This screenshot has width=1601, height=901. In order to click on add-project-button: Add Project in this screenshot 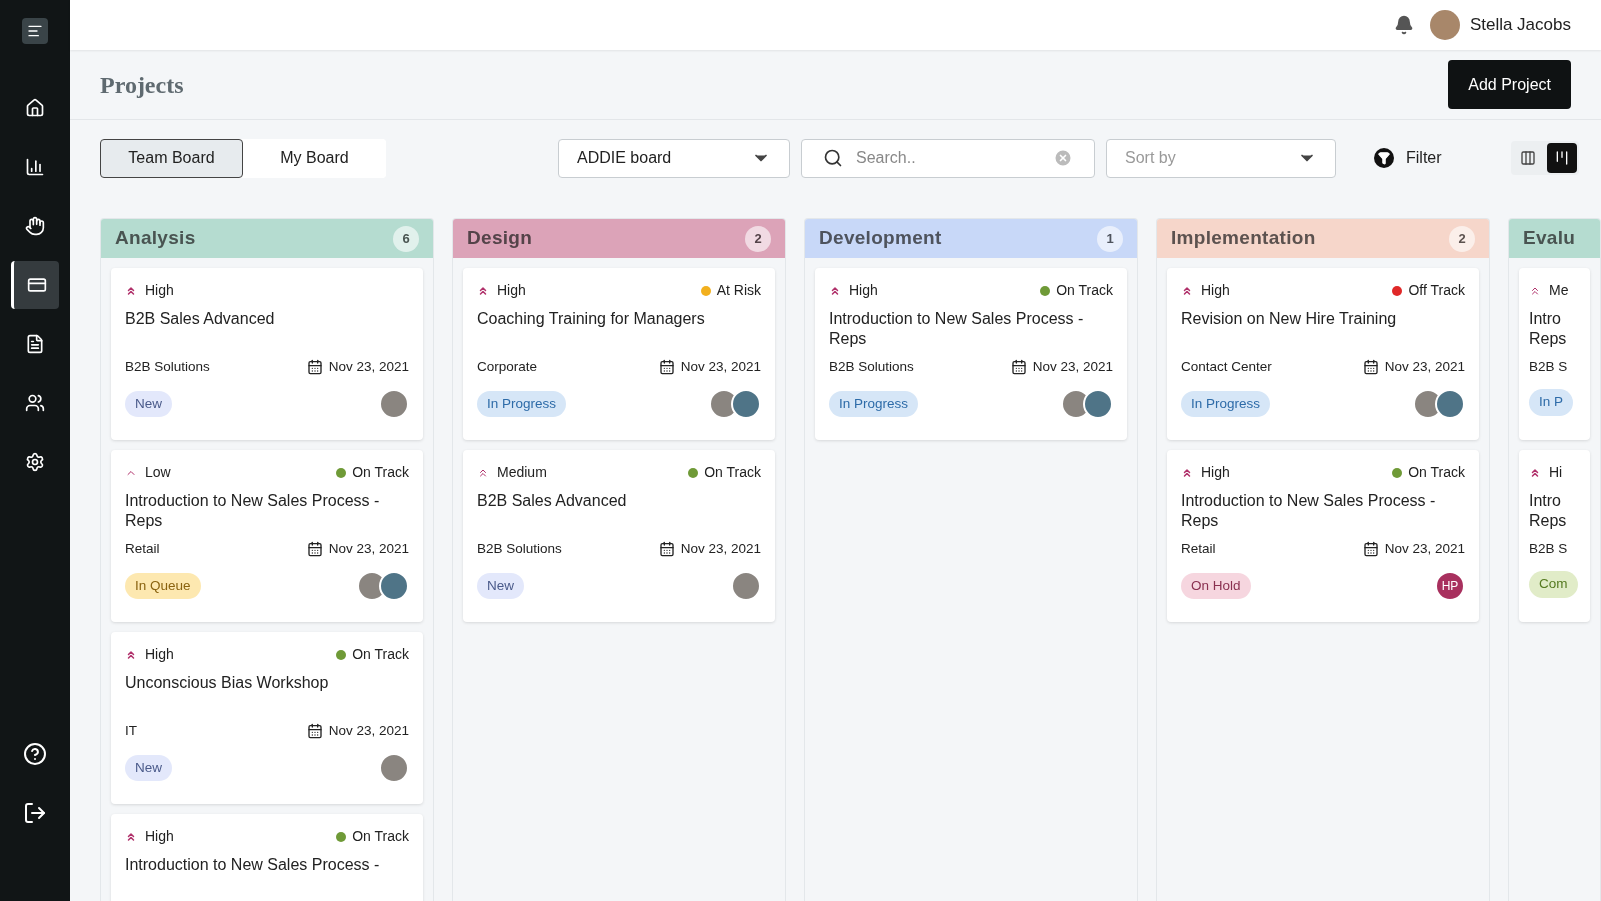, I will do `click(1509, 84)`.